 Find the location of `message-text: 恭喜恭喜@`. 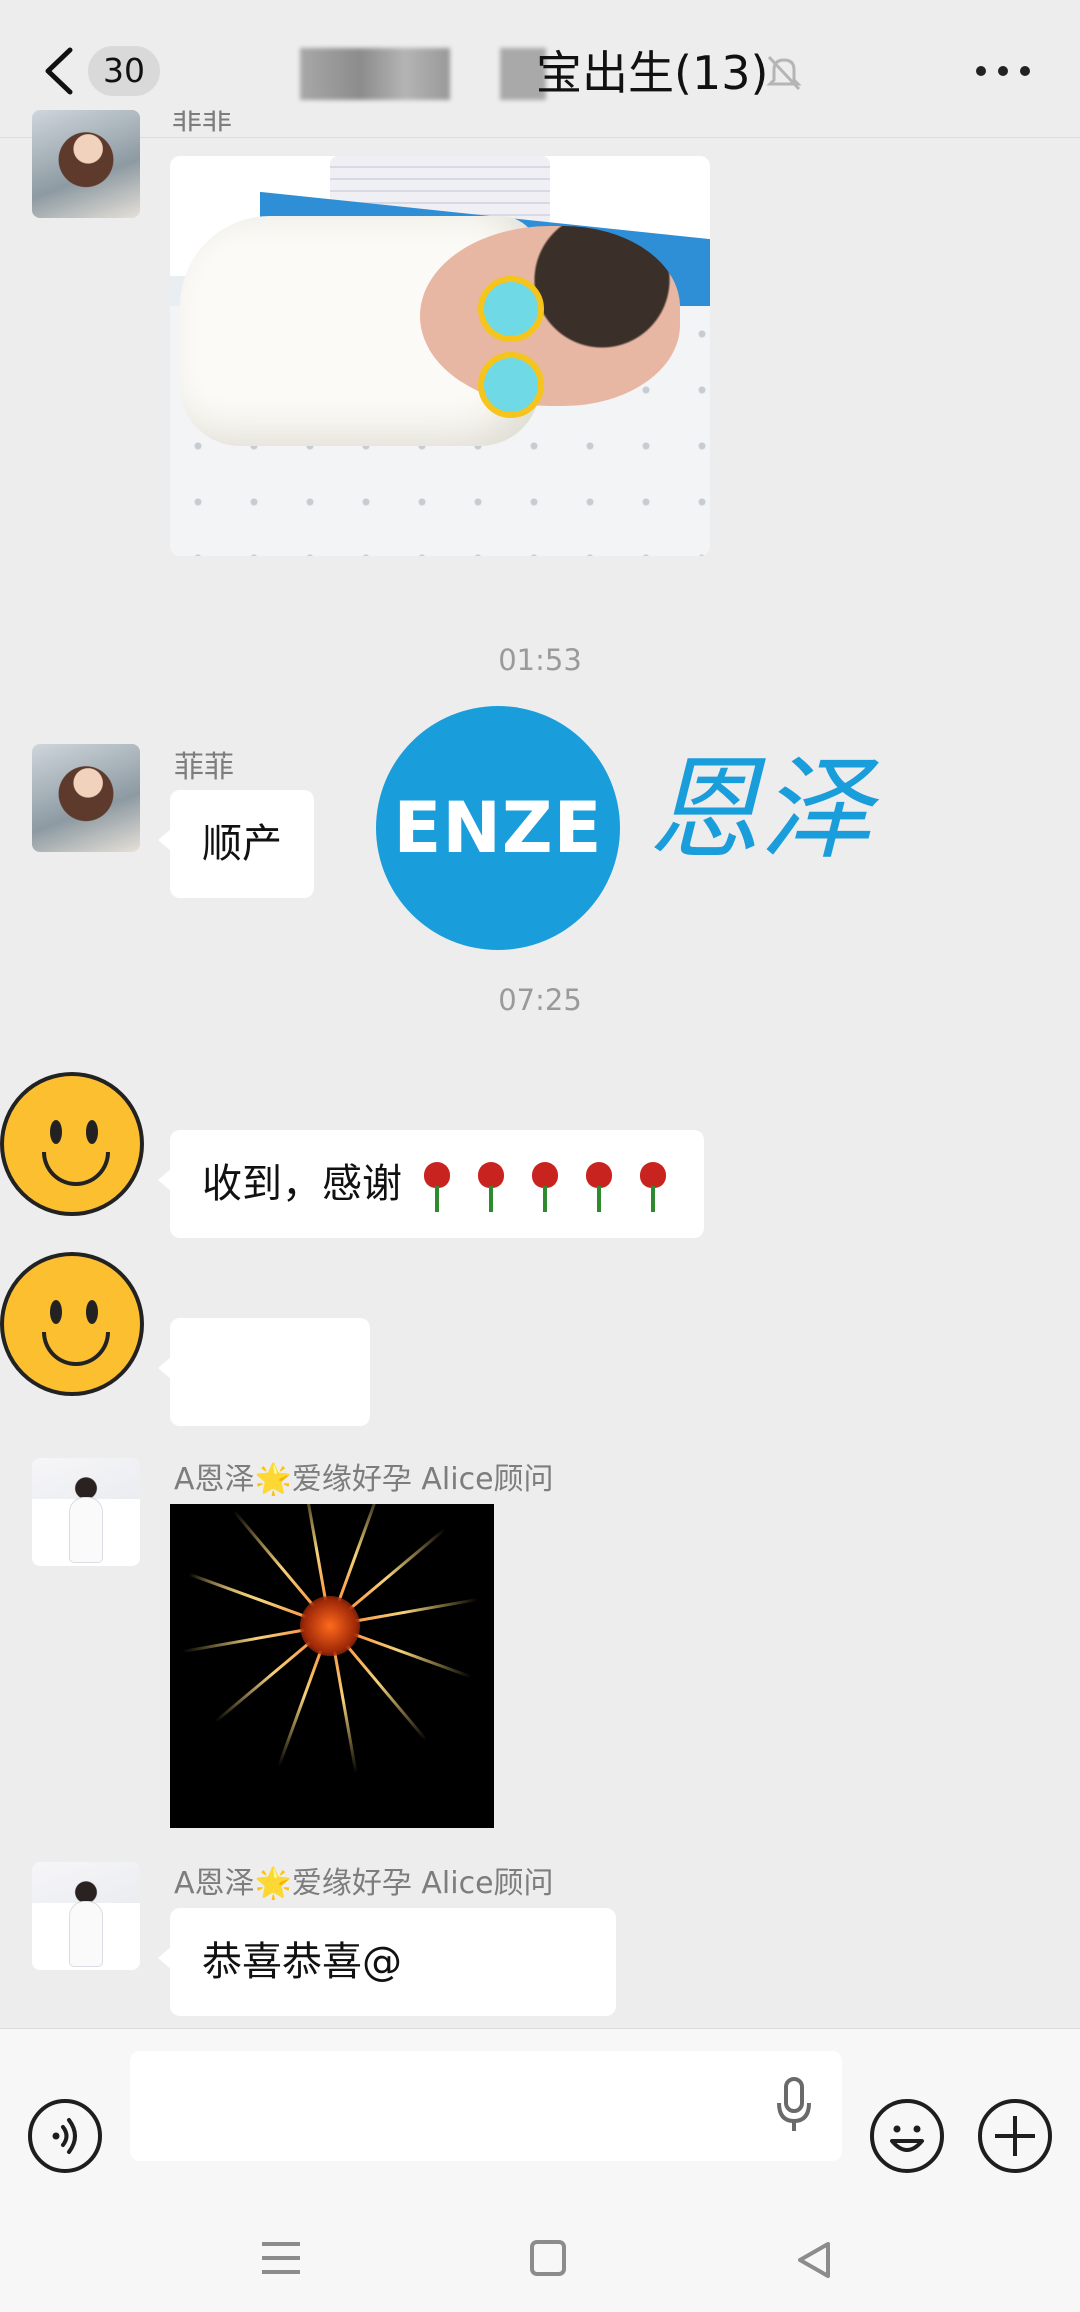

message-text: 恭喜恭喜@ is located at coordinates (302, 1962).